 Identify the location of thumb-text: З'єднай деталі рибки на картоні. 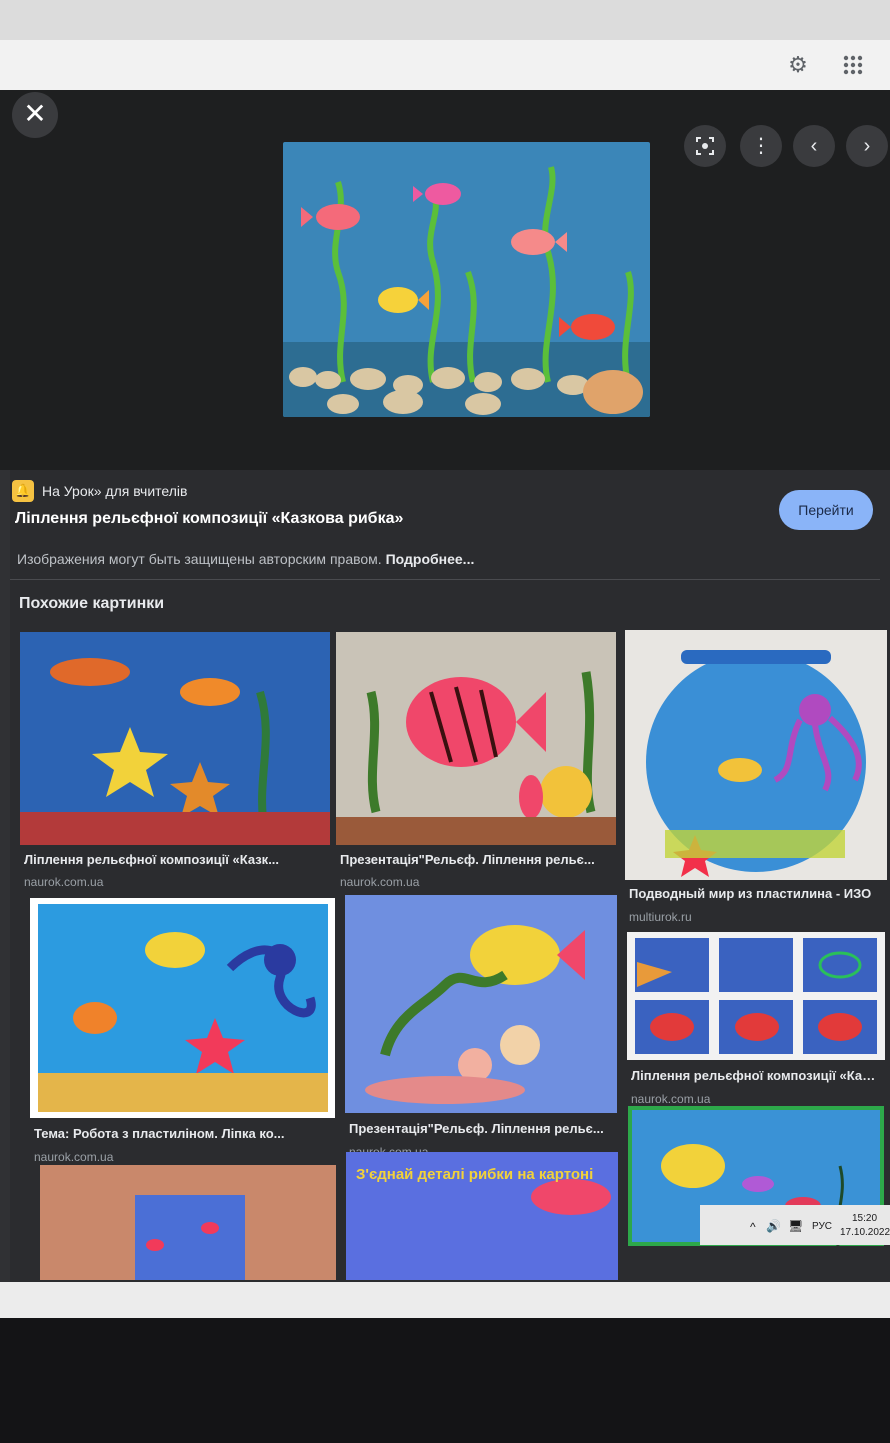
(475, 1174).